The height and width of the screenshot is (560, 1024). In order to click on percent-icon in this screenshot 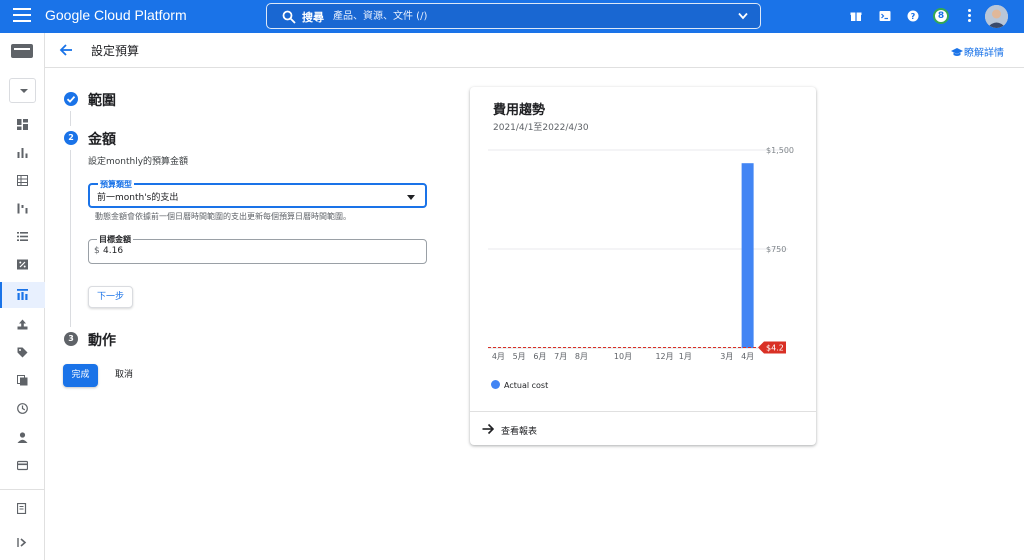, I will do `click(22, 264)`.